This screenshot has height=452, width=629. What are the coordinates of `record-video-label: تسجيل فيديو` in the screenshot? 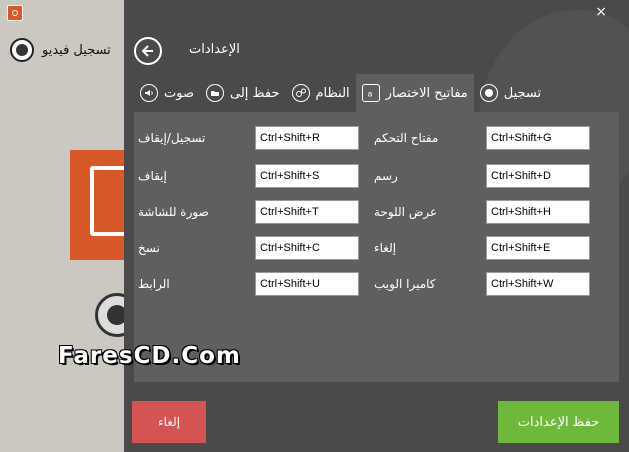 It's located at (76, 50).